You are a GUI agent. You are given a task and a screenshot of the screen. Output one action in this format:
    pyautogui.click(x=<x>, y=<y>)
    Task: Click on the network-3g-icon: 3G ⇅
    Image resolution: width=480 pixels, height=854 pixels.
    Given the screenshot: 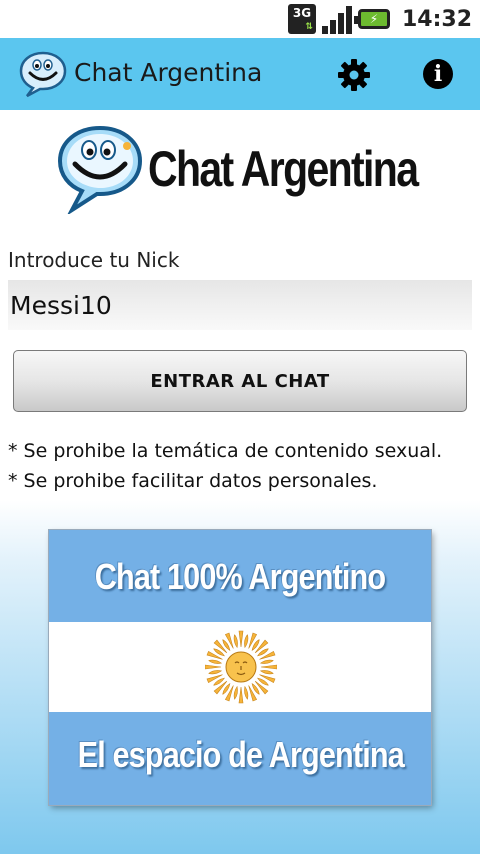 What is the action you would take?
    pyautogui.click(x=301, y=19)
    